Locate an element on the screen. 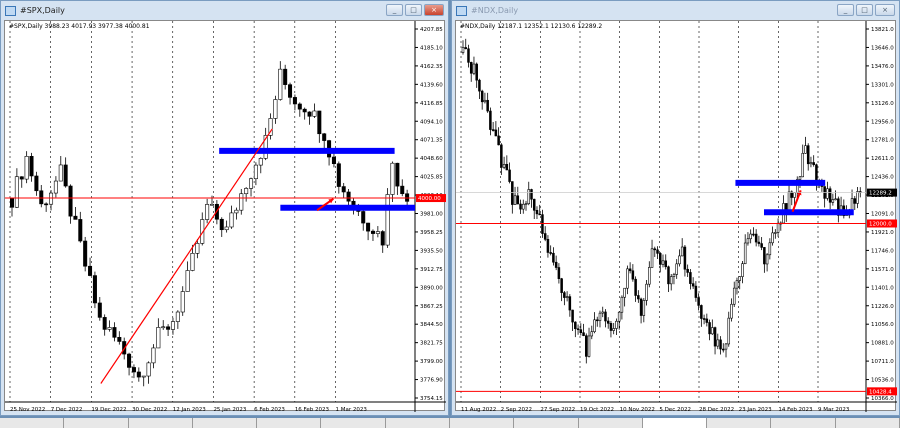  price-label: 13126.0 is located at coordinates (882, 104).